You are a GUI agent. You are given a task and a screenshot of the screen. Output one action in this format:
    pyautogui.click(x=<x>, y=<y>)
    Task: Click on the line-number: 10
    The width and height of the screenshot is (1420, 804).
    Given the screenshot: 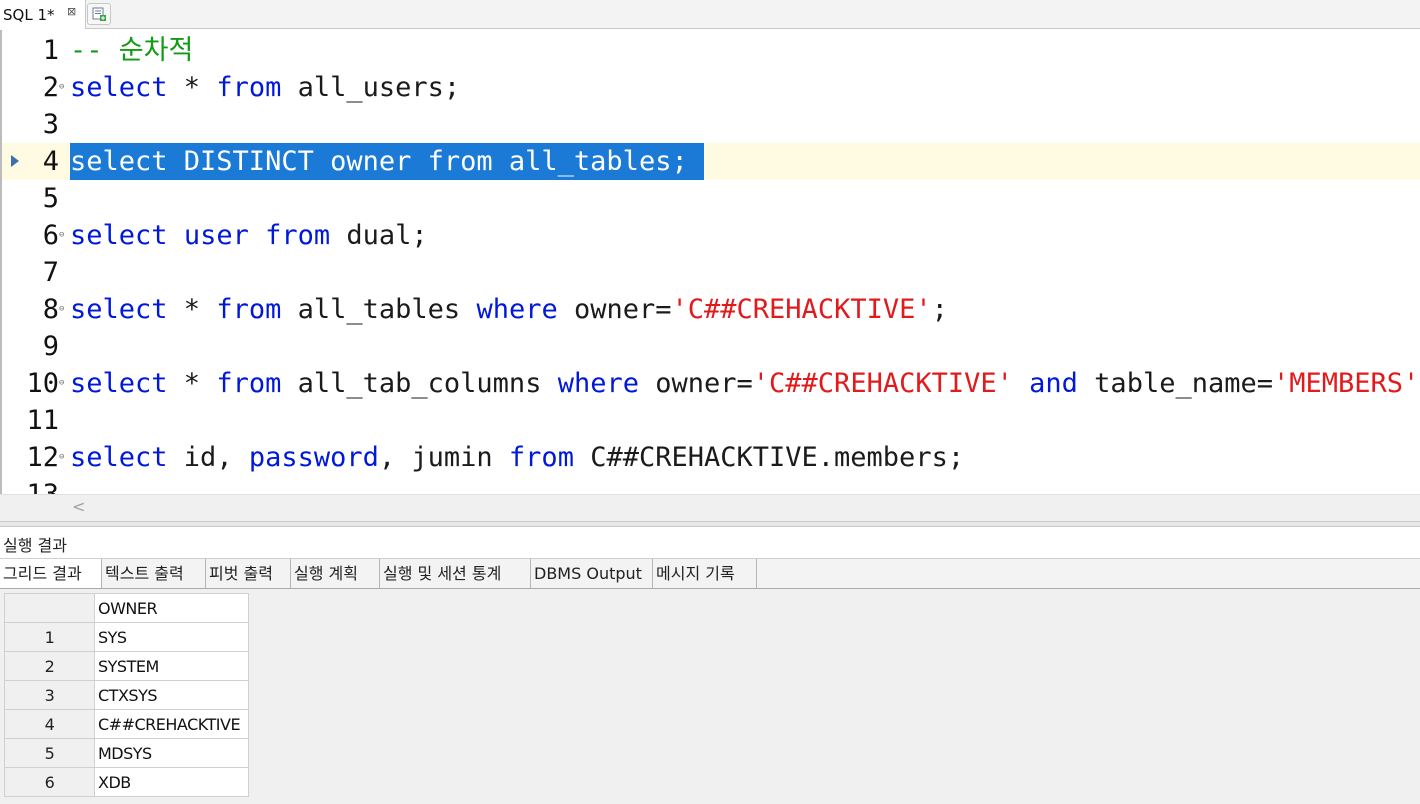 What is the action you would take?
    pyautogui.click(x=42, y=383)
    